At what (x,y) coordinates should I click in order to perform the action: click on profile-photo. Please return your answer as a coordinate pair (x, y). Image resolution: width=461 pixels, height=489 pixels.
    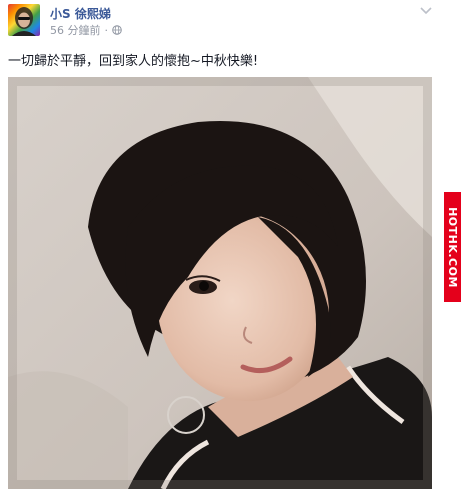
    Looking at the image, I should click on (24, 21).